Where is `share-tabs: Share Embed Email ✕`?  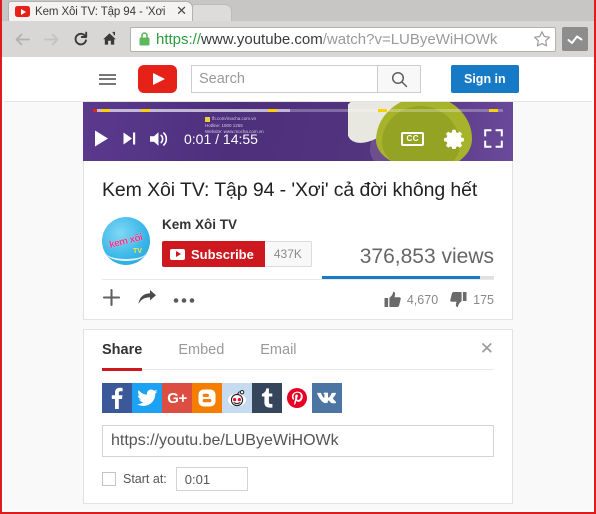 share-tabs: Share Embed Email ✕ is located at coordinates (298, 350).